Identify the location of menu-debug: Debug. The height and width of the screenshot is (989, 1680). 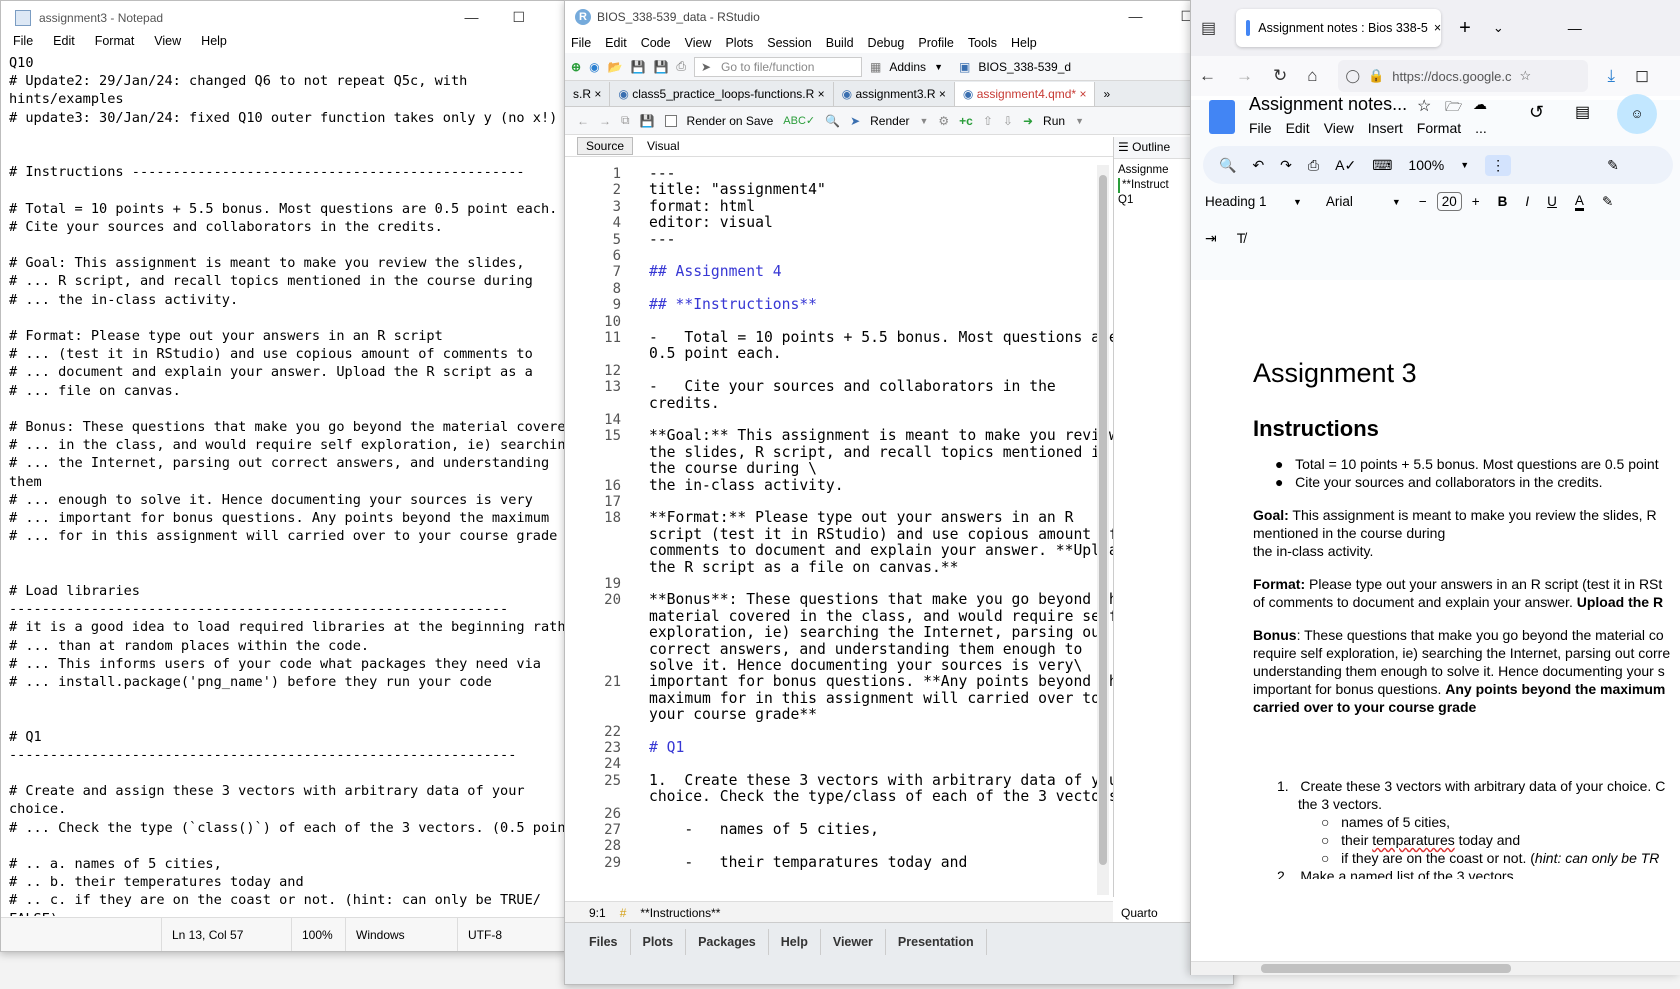
(886, 43).